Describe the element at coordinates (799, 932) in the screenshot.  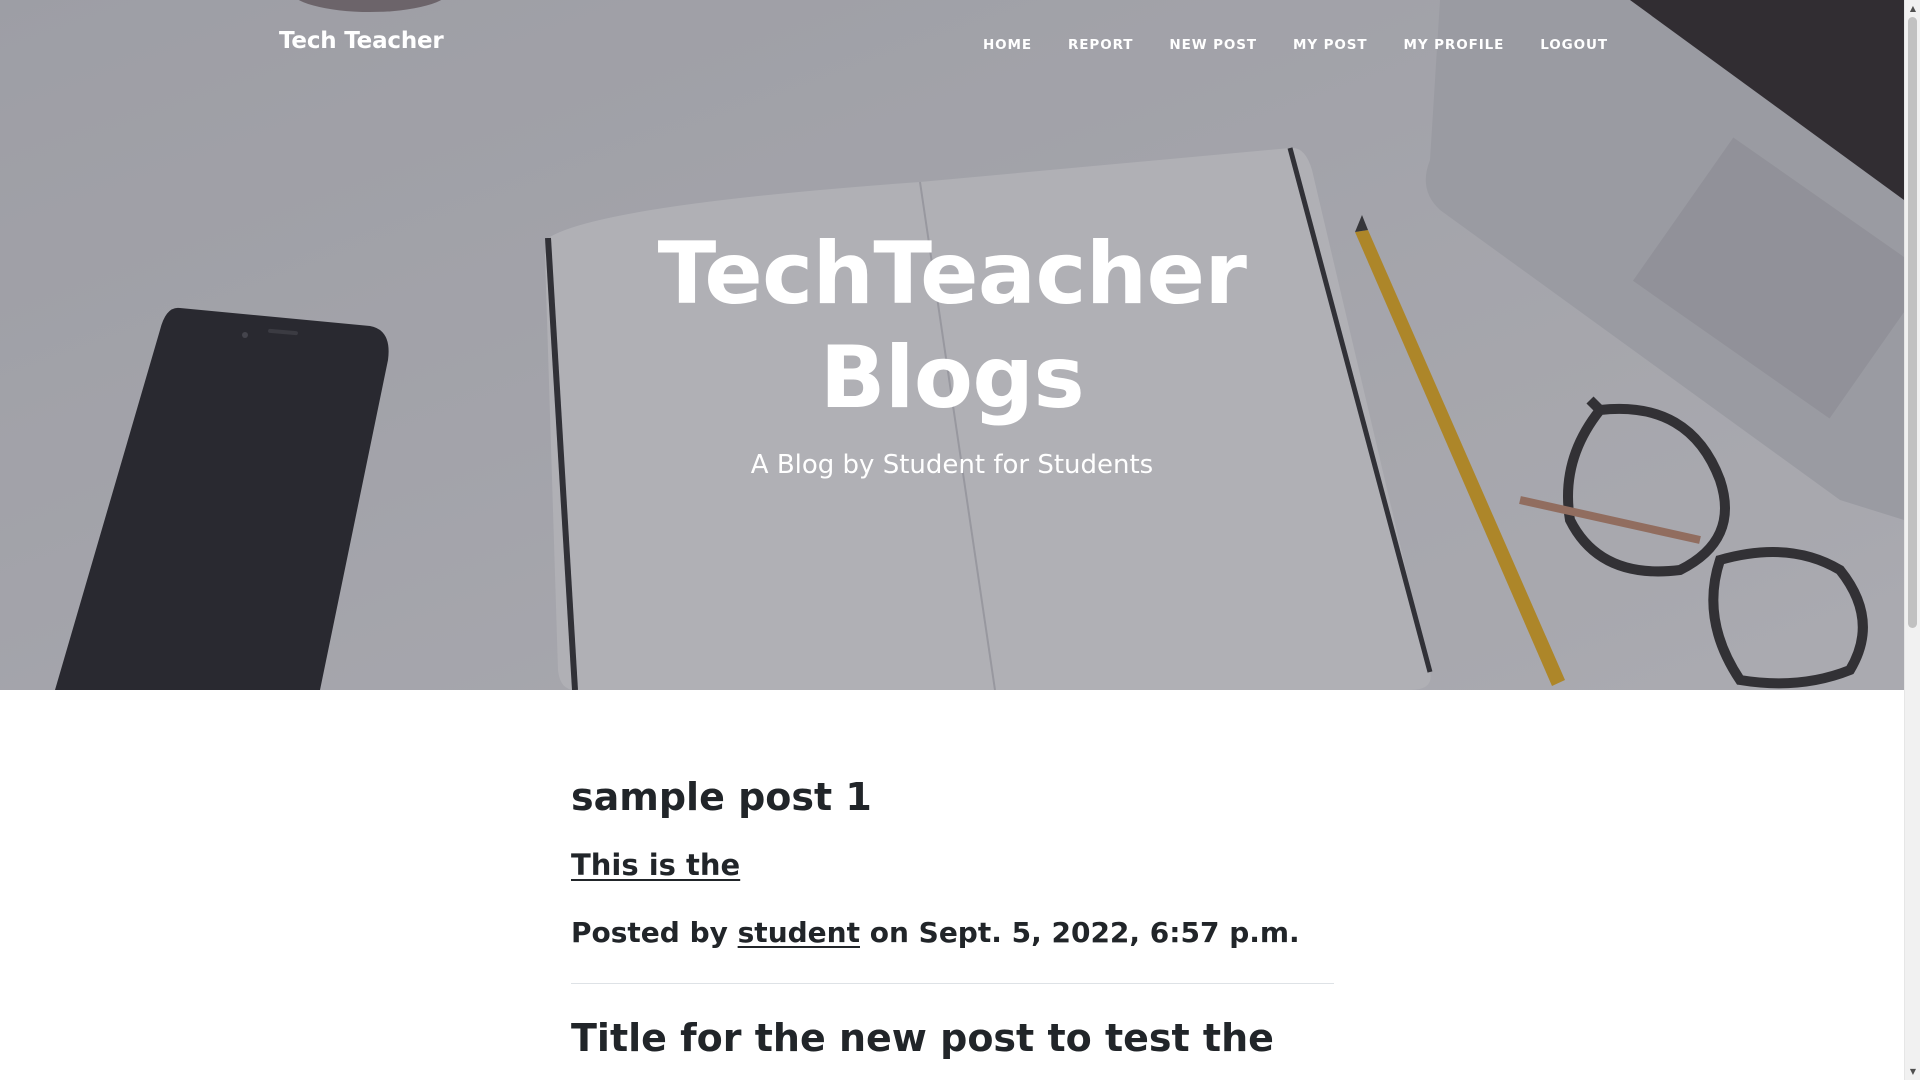
I see `post-author-link: student` at that location.